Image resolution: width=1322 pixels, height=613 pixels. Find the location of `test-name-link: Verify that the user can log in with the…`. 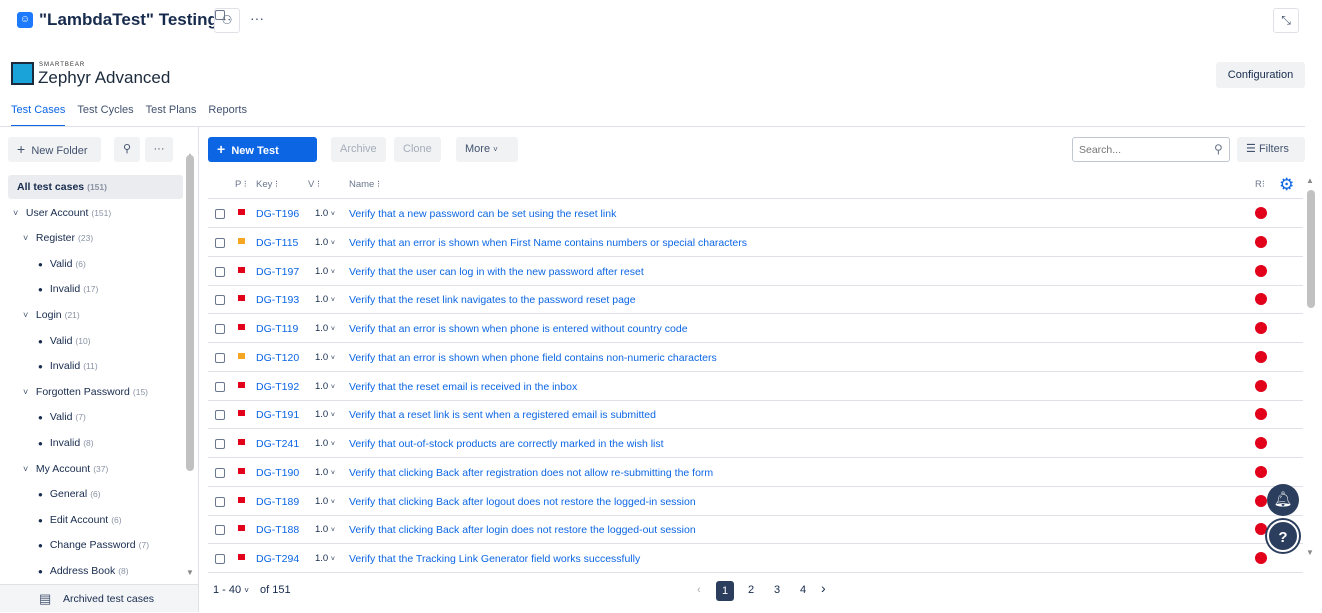

test-name-link: Verify that the user can log in with the… is located at coordinates (496, 272).